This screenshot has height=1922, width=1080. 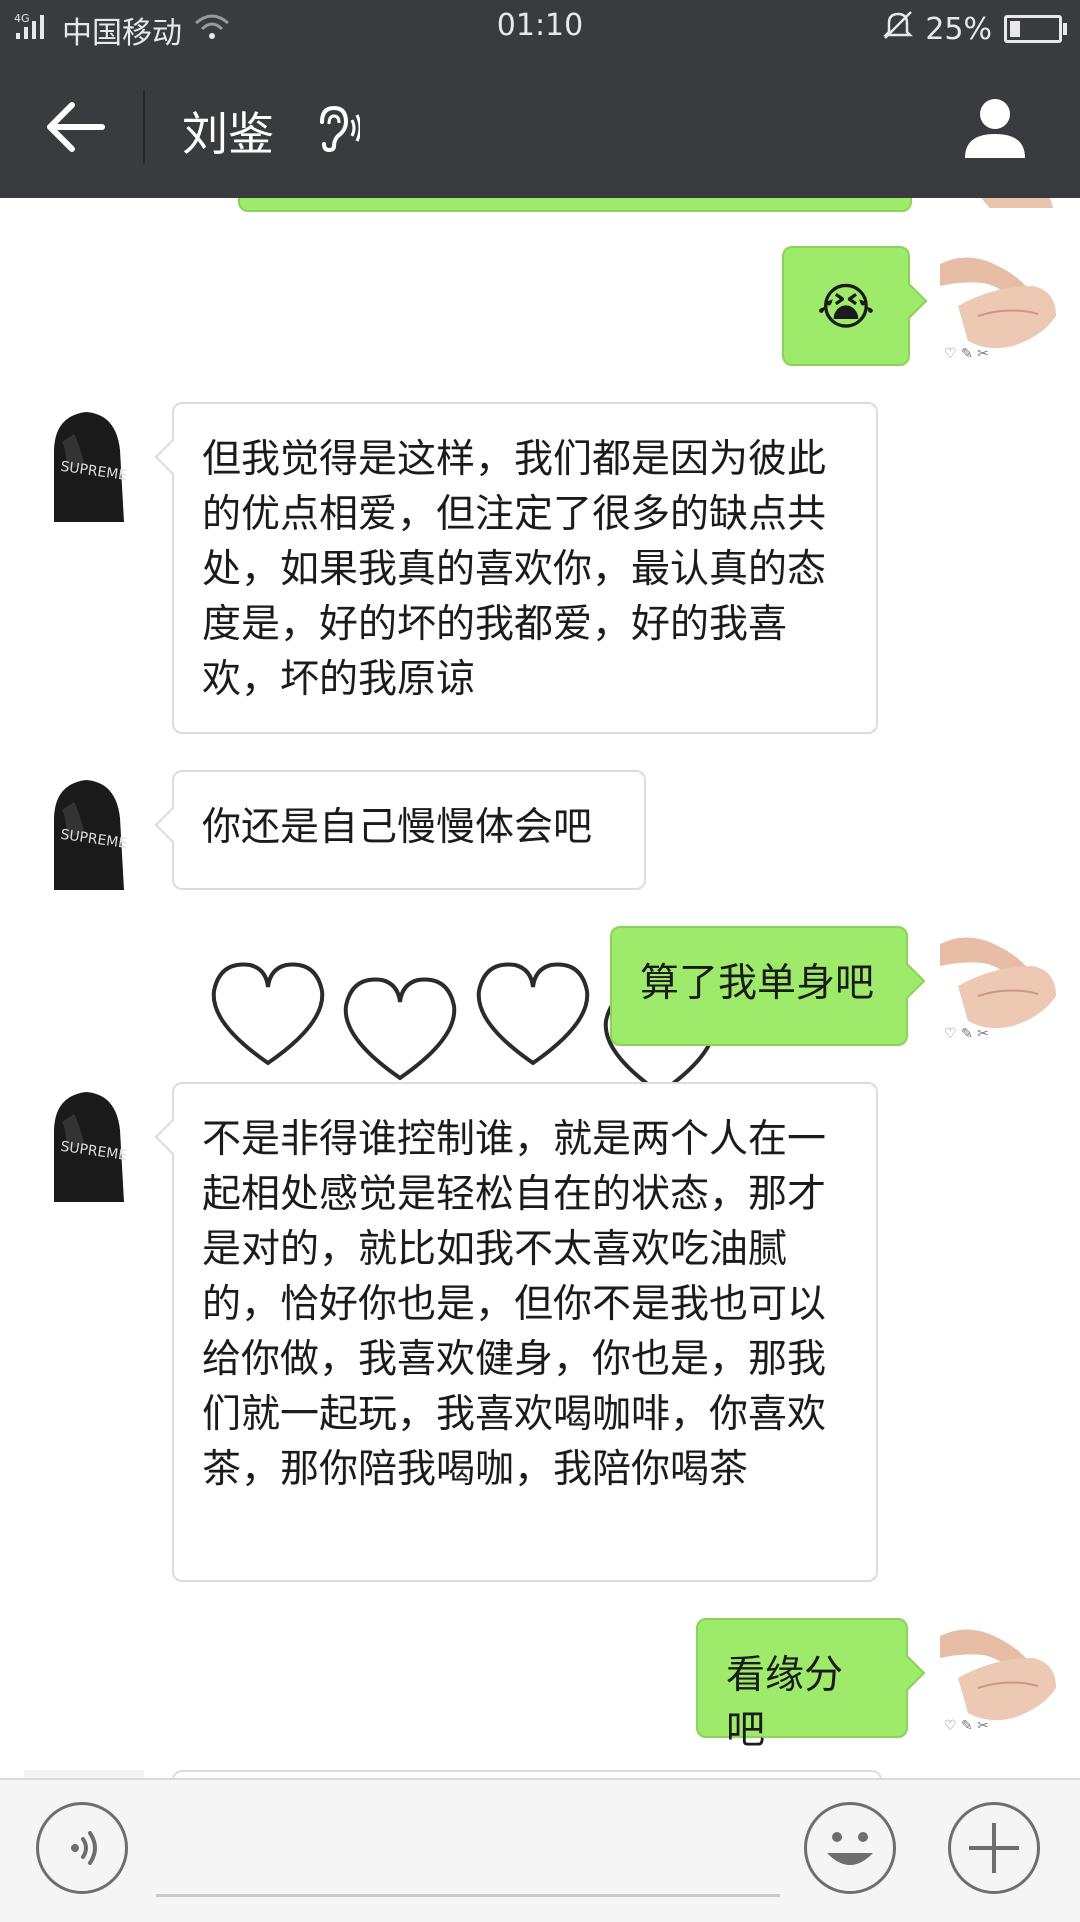 I want to click on battery-percentage: 25%, so click(x=958, y=29).